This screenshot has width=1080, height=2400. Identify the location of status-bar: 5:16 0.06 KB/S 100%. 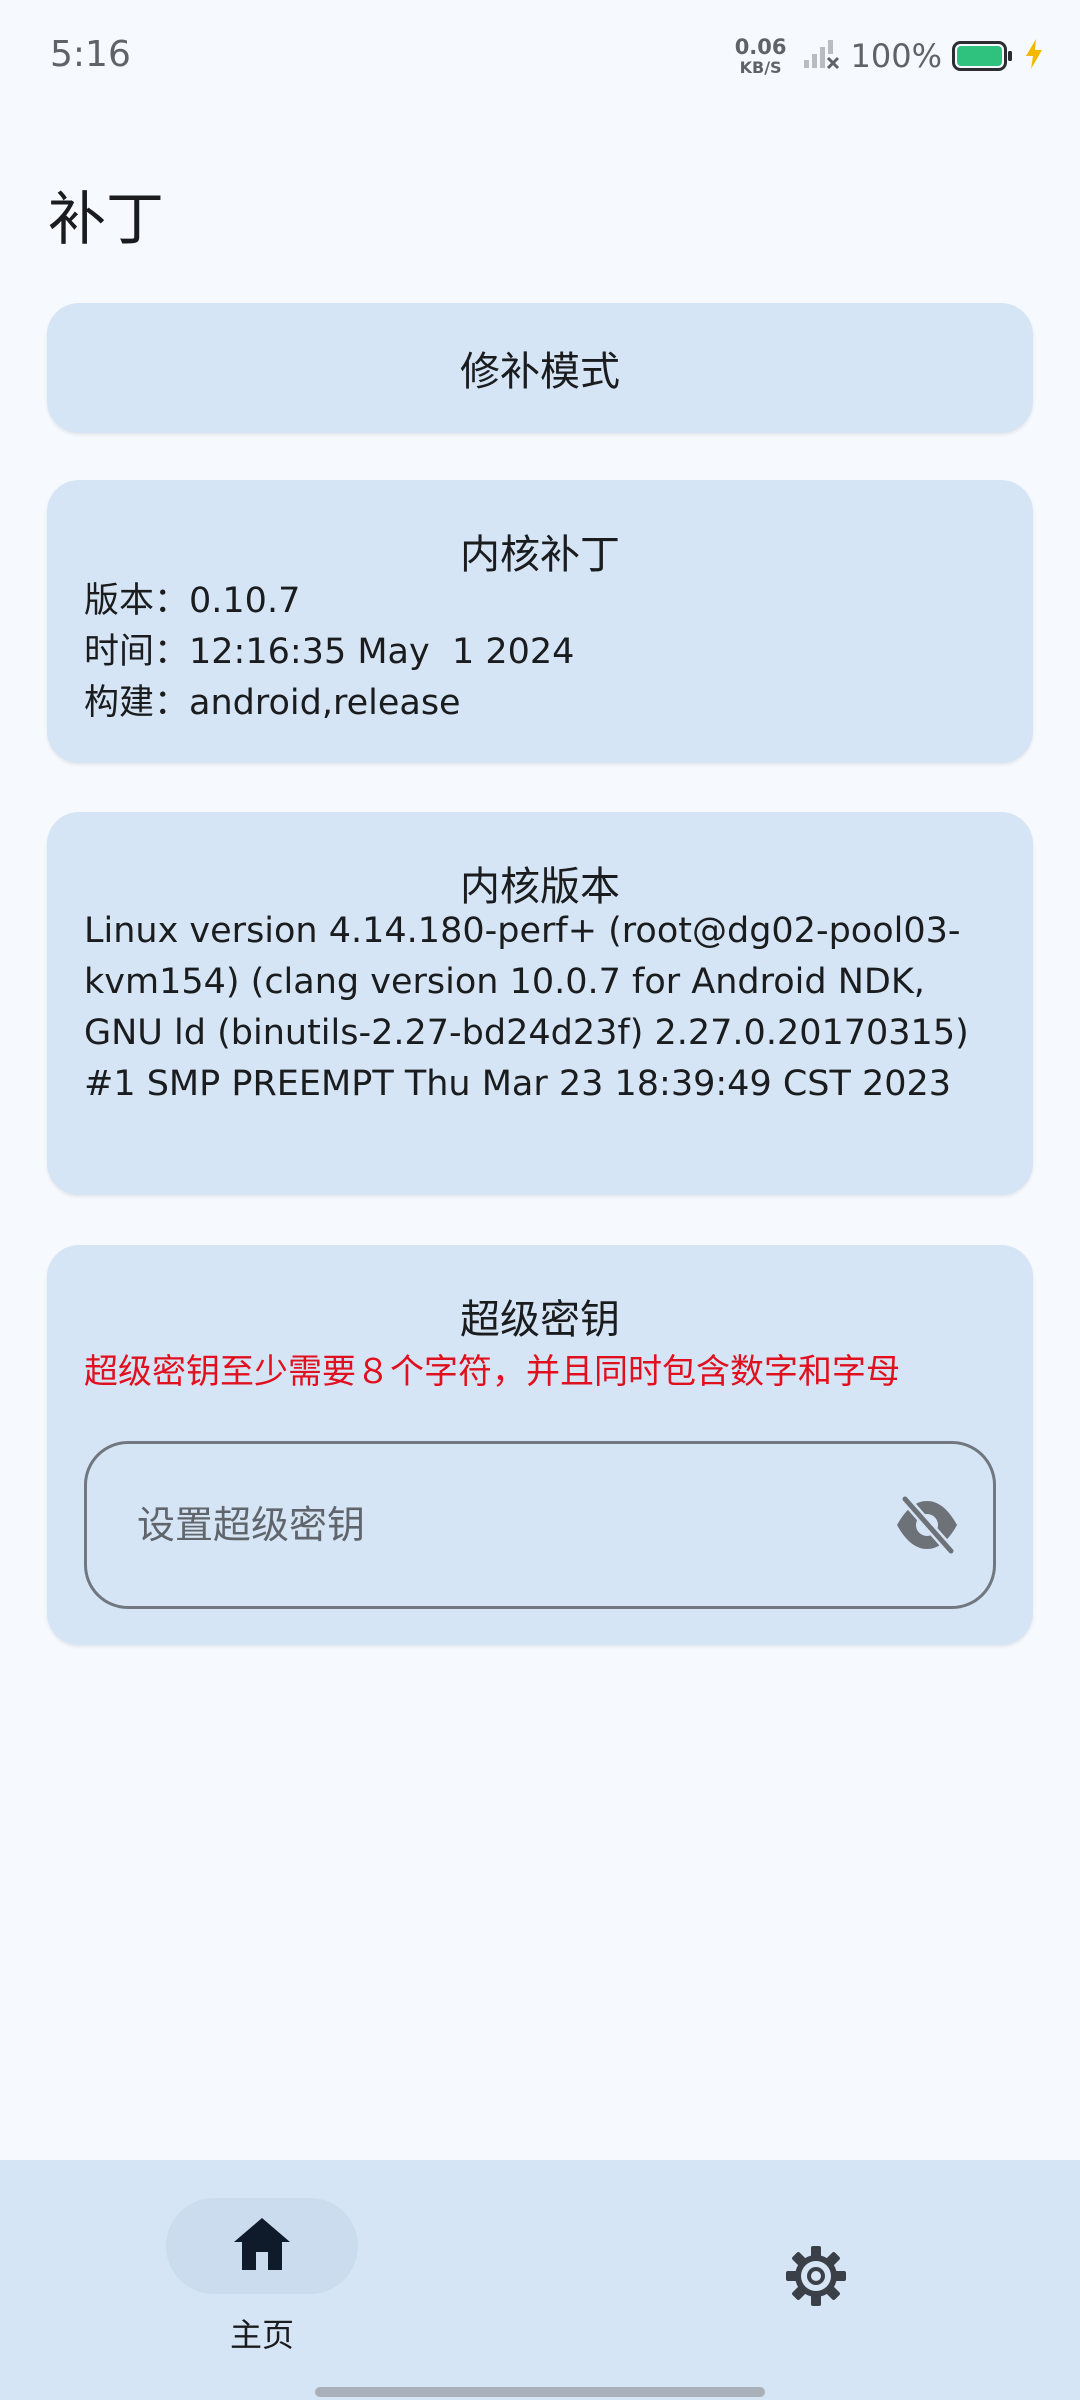
(540, 56).